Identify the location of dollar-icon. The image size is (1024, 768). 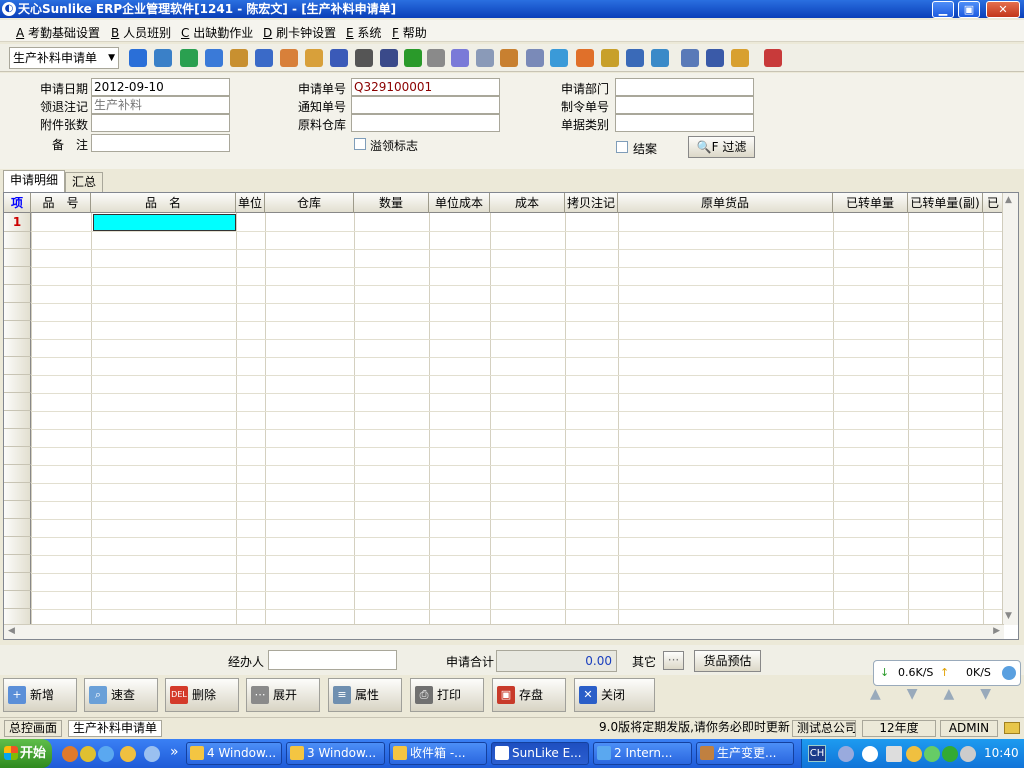
(413, 58).